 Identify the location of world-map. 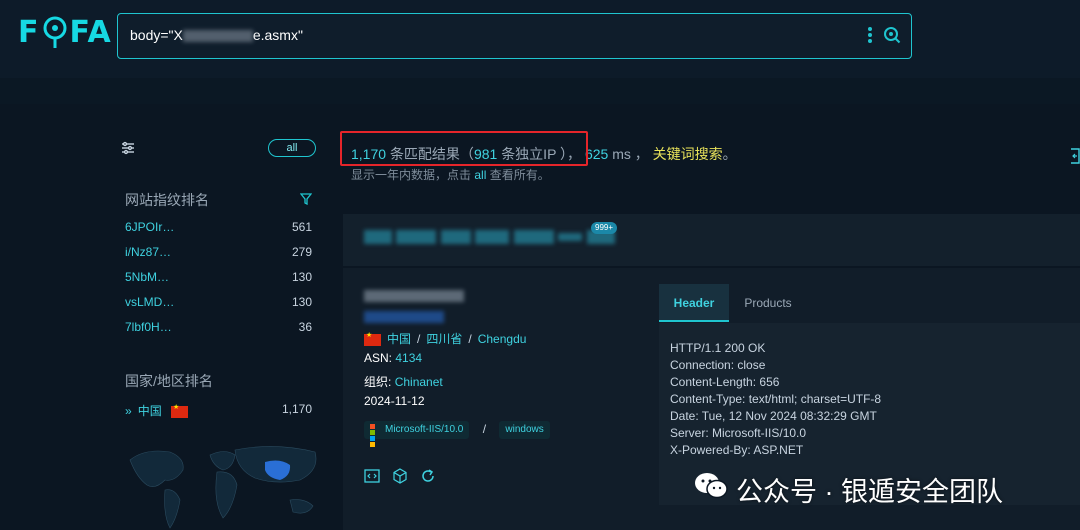
(223, 487).